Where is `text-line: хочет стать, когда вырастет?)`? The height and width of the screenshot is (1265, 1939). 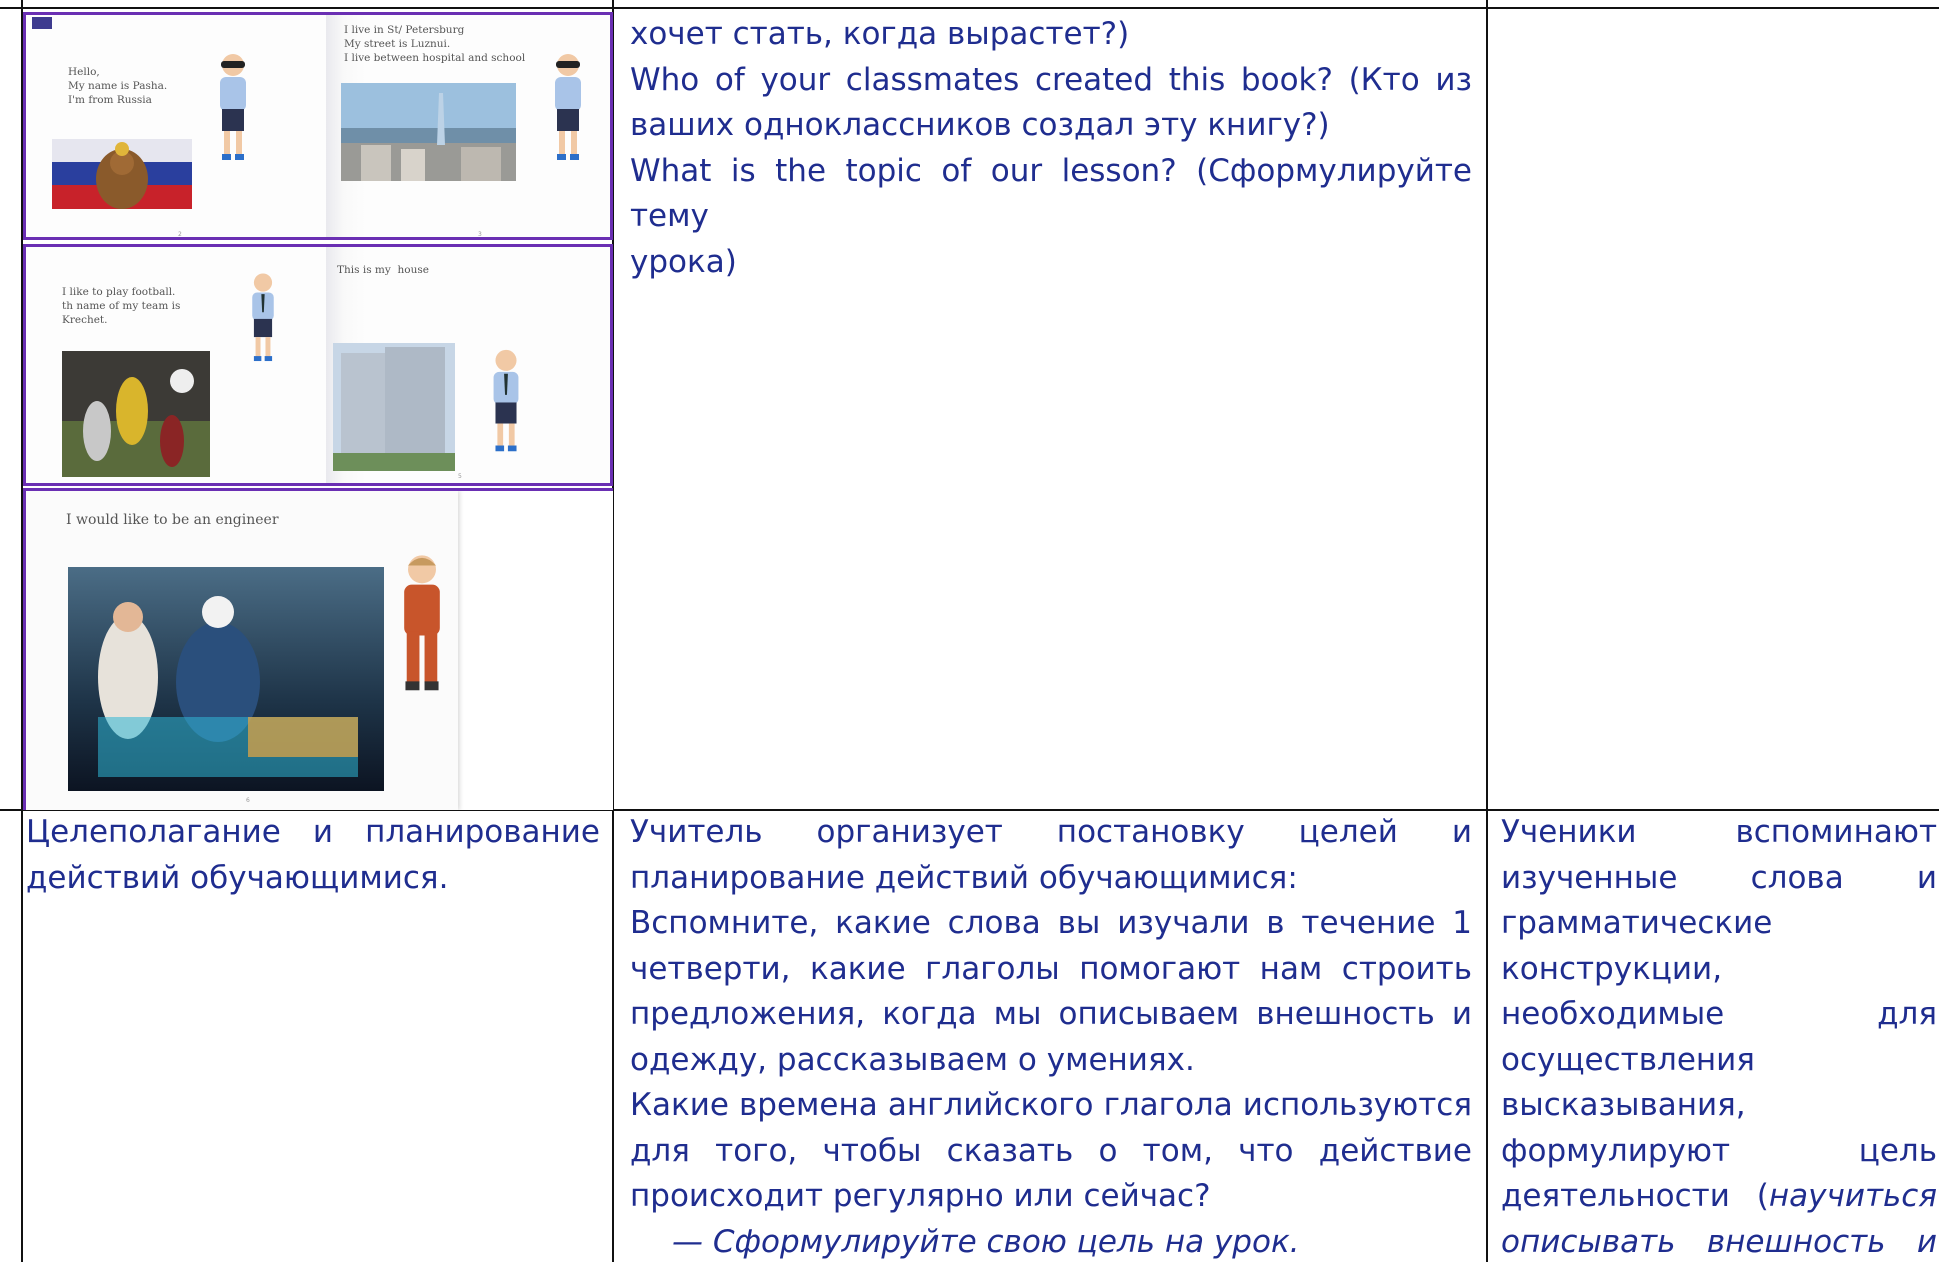
text-line: хочет стать, когда вырастет?) is located at coordinates (1051, 35).